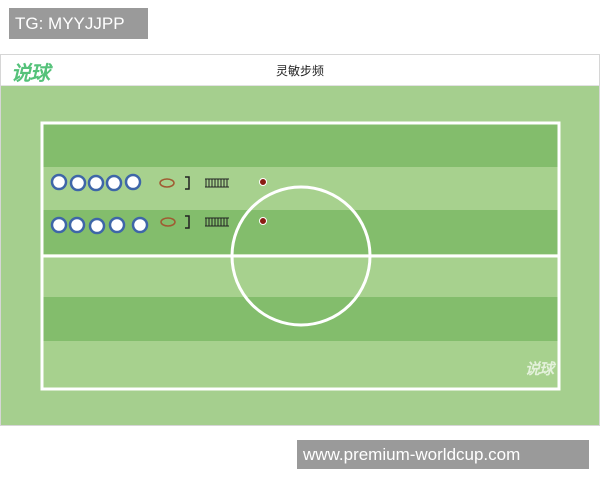 The height and width of the screenshot is (480, 600). Describe the element at coordinates (539, 369) in the screenshot. I see `field-watermark: 说球` at that location.